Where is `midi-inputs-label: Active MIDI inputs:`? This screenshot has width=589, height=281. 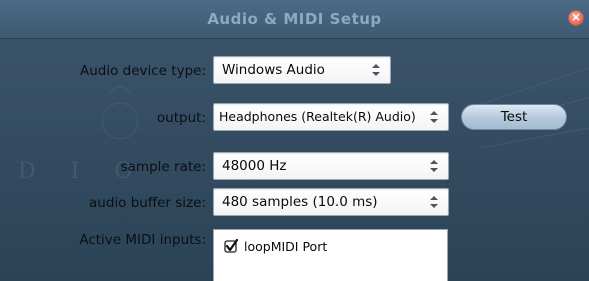 midi-inputs-label: Active MIDI inputs: is located at coordinates (142, 240).